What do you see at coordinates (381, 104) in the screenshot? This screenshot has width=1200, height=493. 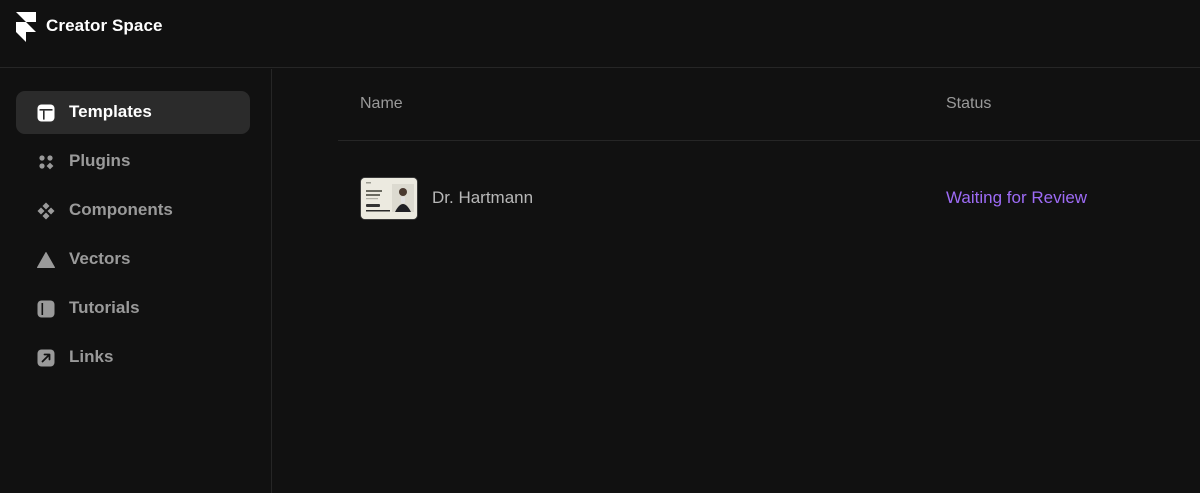 I see `column-header-name: Name` at bounding box center [381, 104].